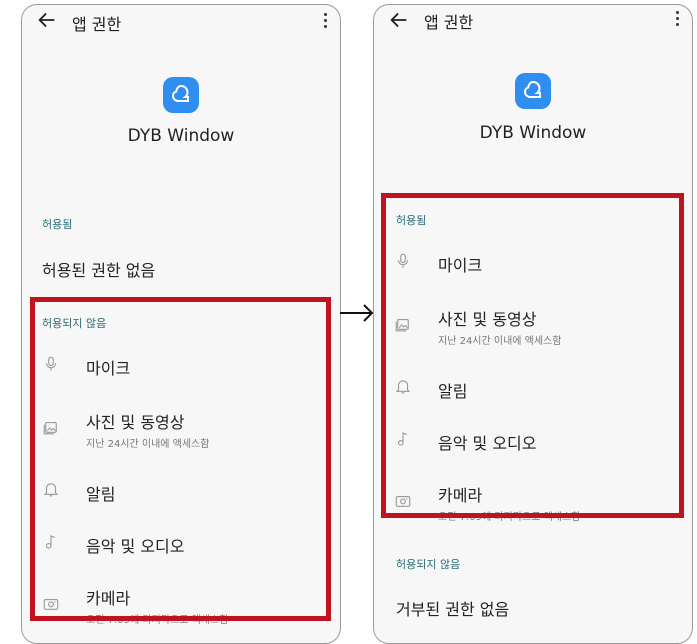 Image resolution: width=697 pixels, height=644 pixels. Describe the element at coordinates (57, 224) in the screenshot. I see `allowed-section-label: 허용됨` at that location.